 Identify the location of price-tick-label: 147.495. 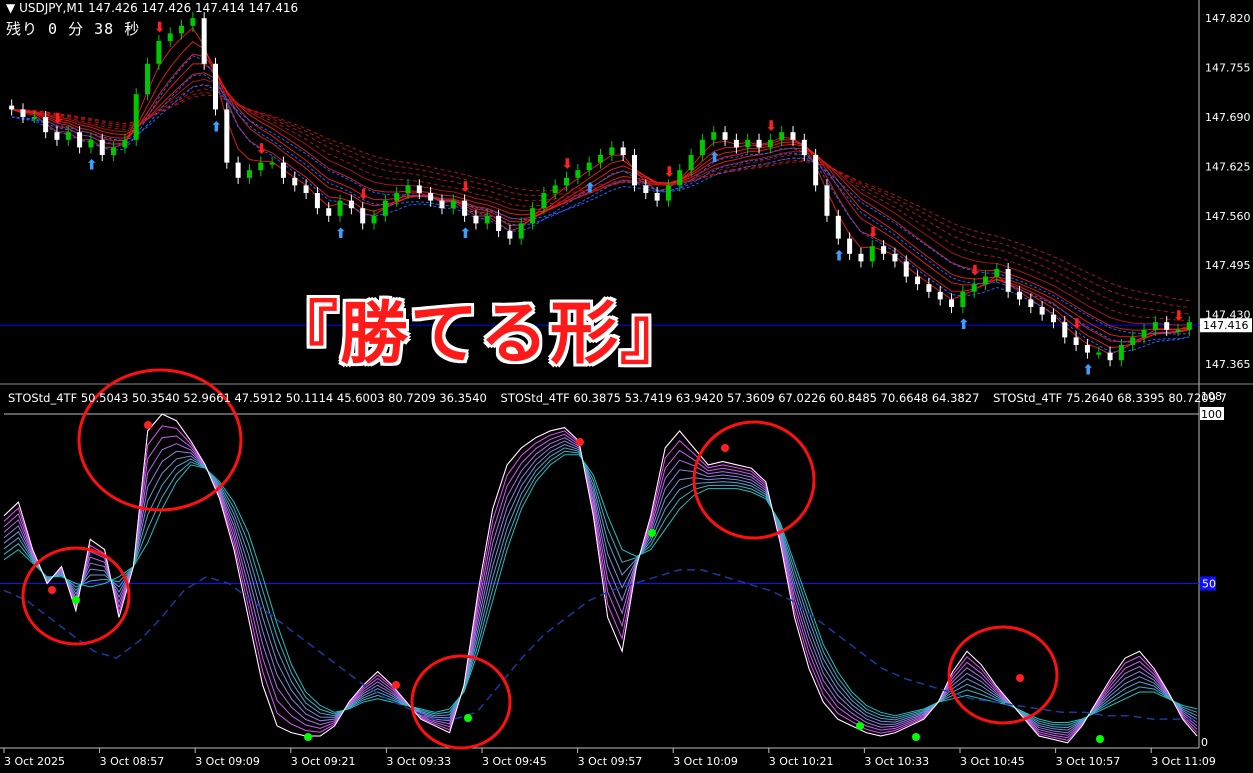
(1228, 265).